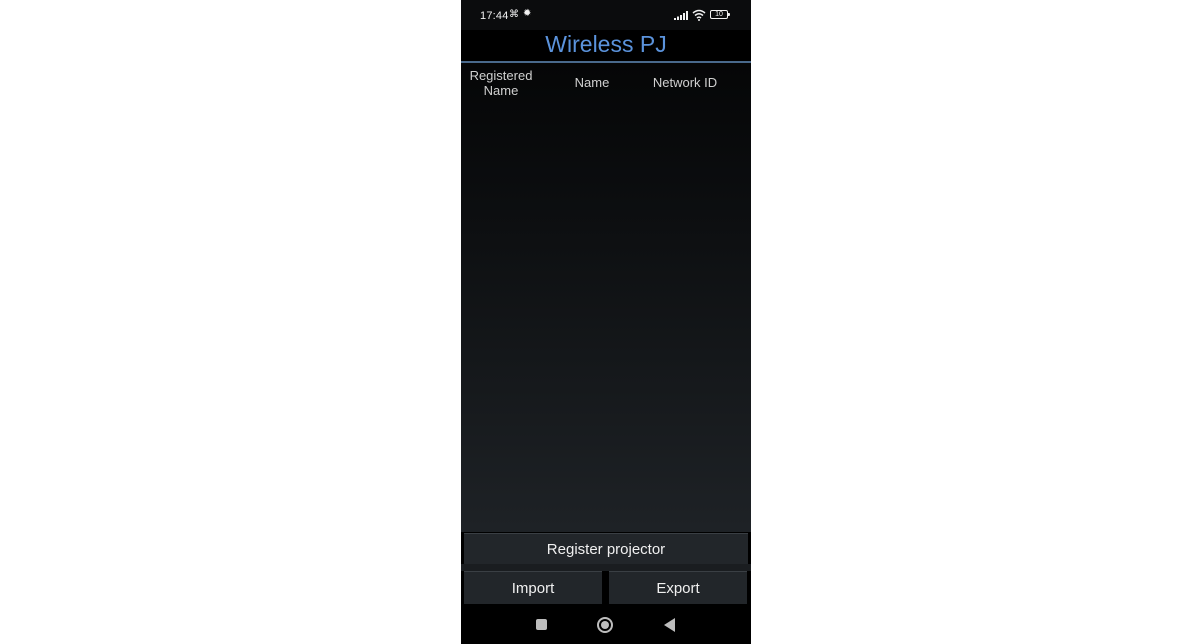 The image size is (1199, 644). I want to click on home-icon, so click(605, 625).